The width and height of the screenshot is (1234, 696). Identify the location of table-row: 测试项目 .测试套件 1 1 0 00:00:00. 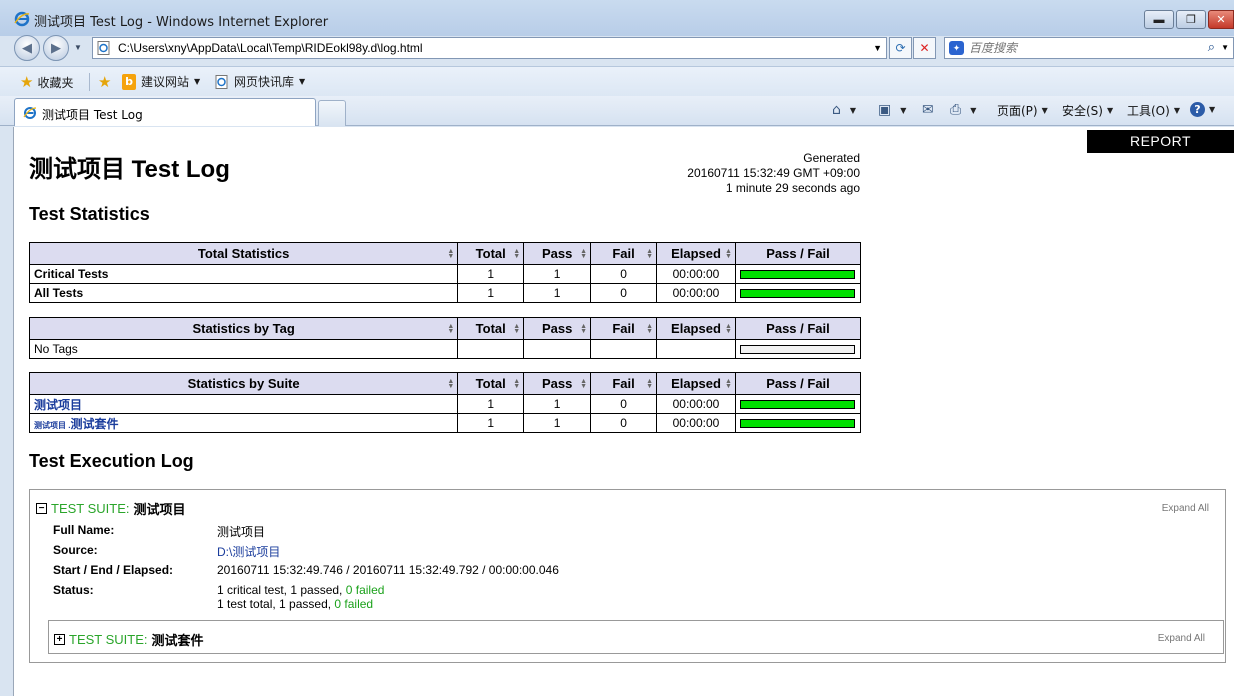
(445, 423).